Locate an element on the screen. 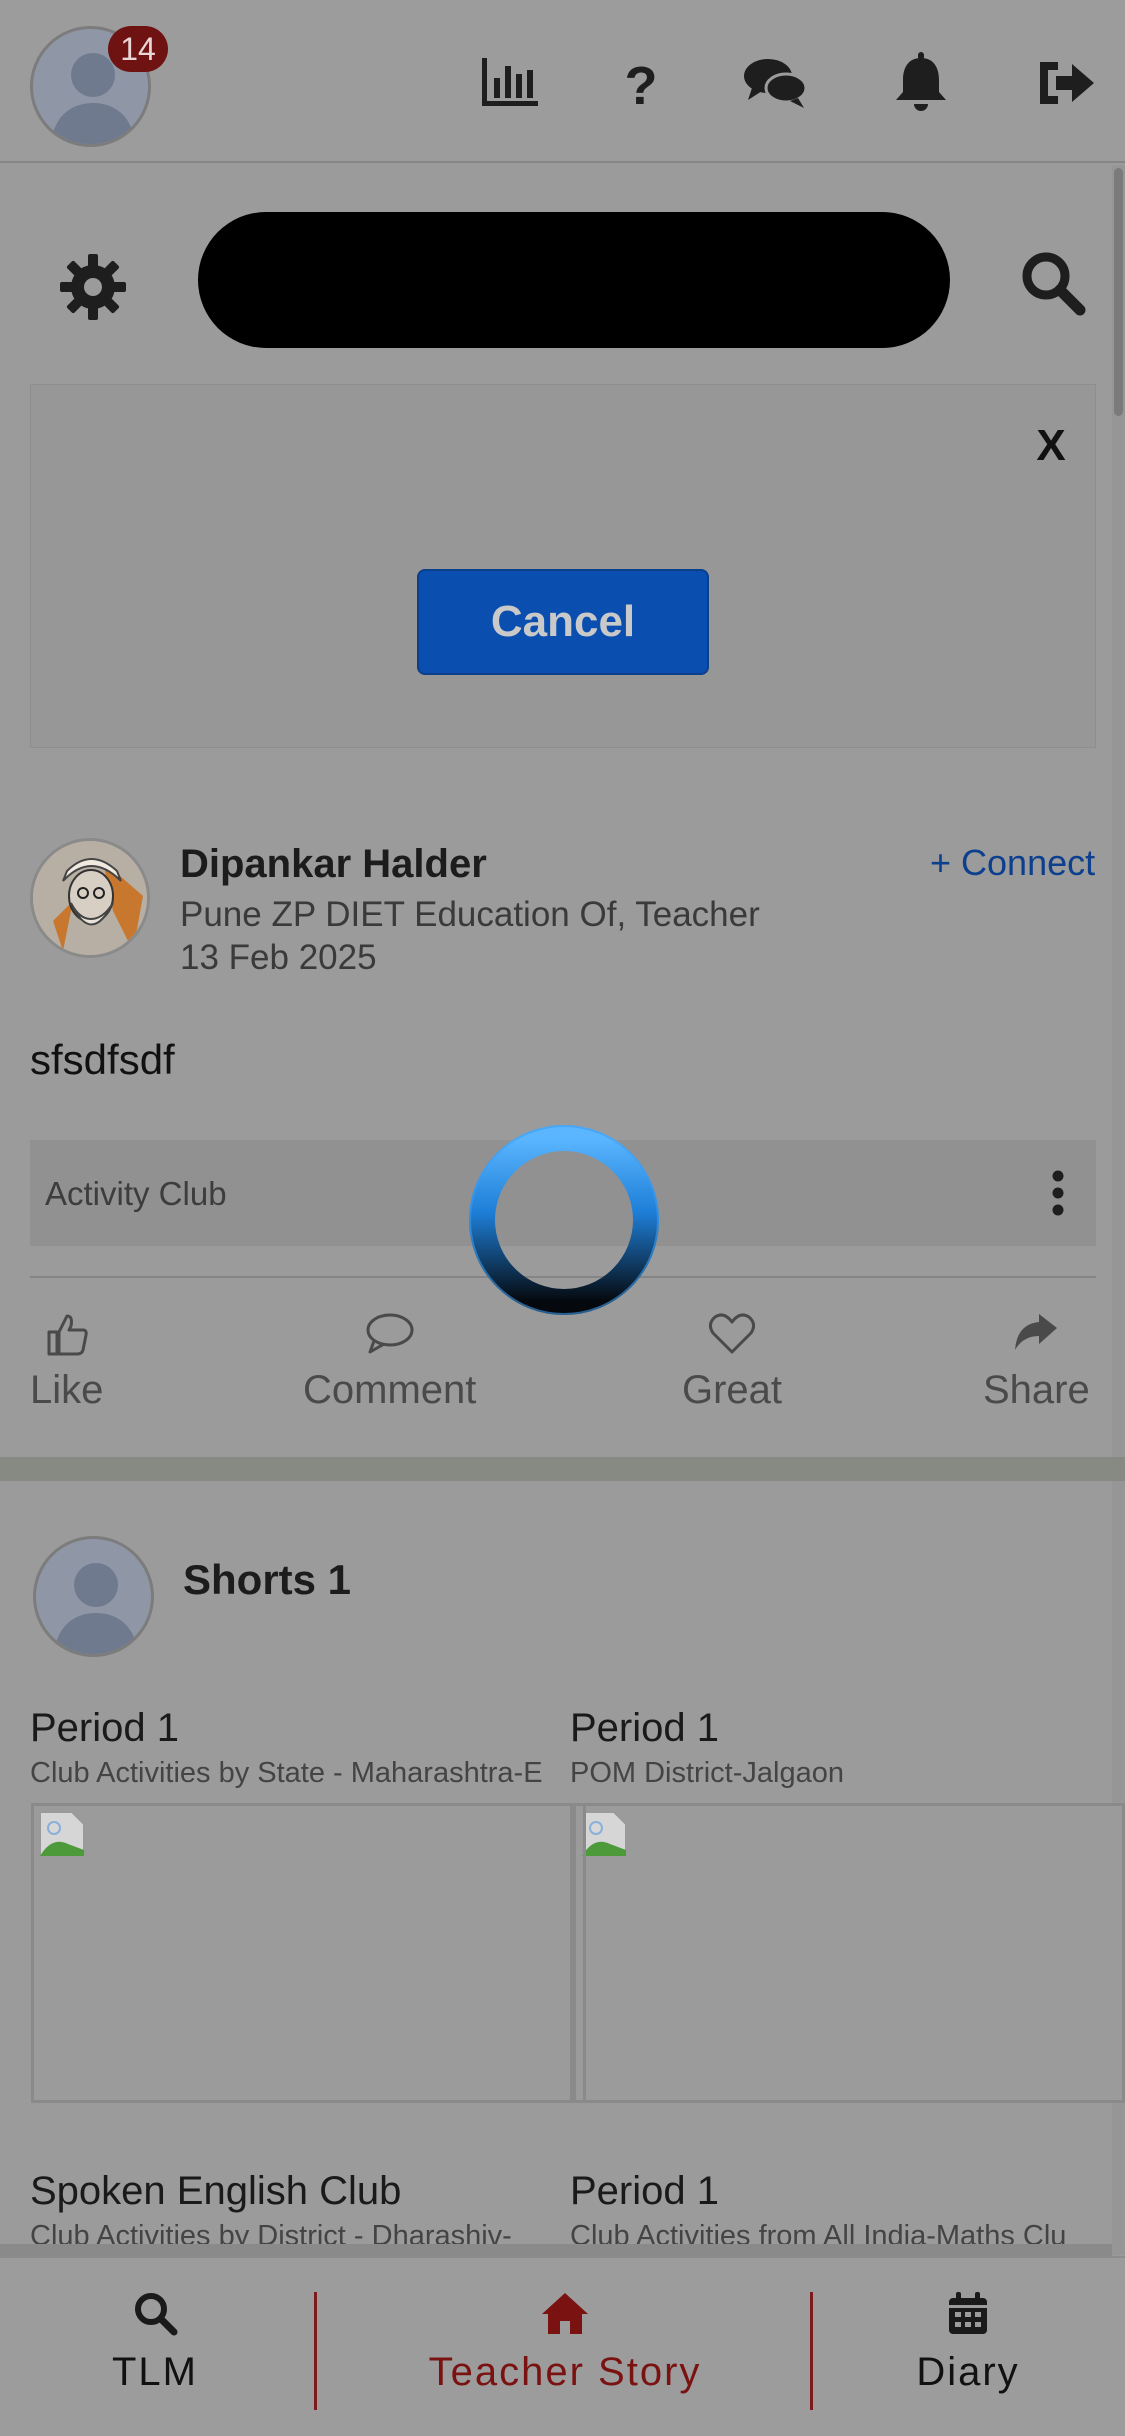 The image size is (1125, 2436). short-card-subtitle: Club Activities by State - Maharashtra-E is located at coordinates (286, 1773).